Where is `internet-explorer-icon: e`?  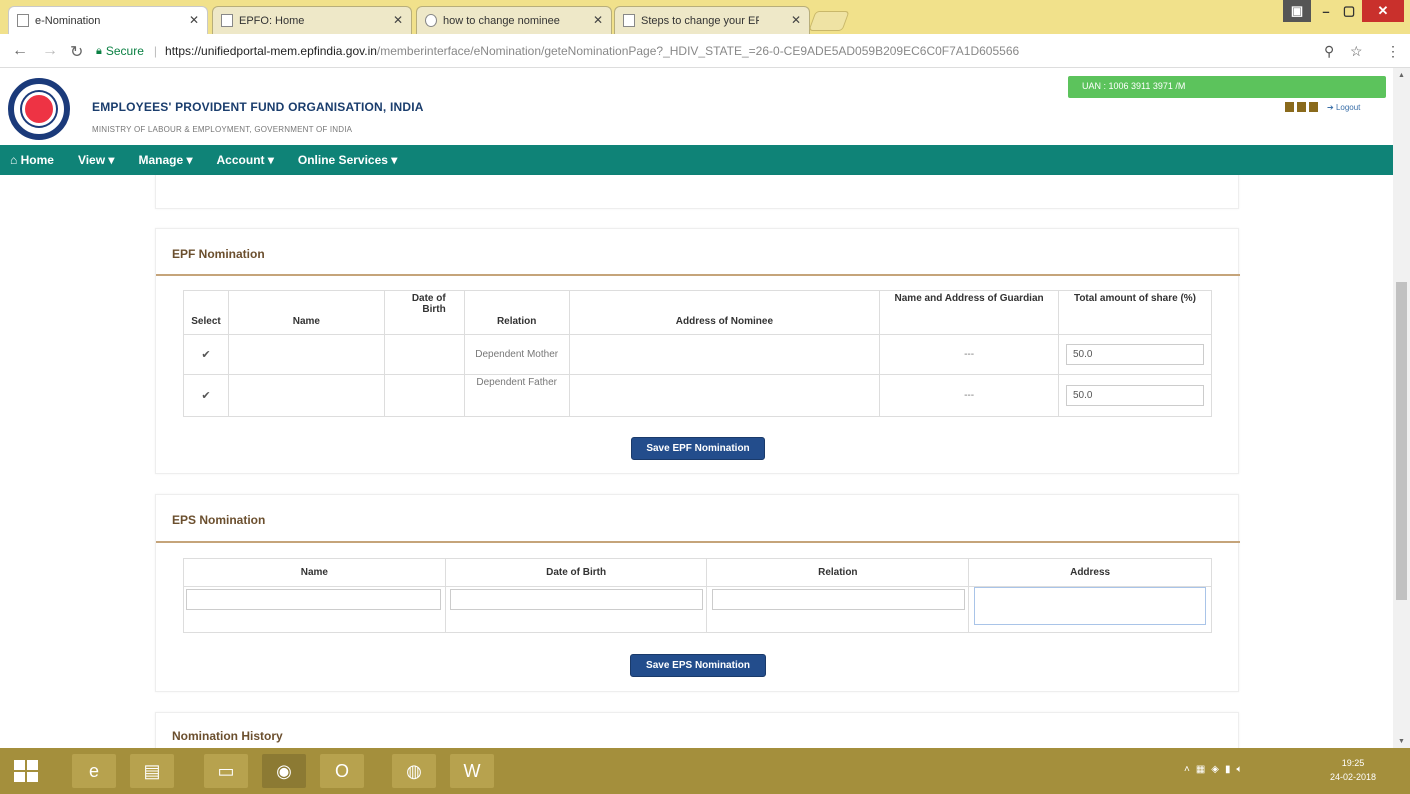
internet-explorer-icon: e is located at coordinates (94, 771).